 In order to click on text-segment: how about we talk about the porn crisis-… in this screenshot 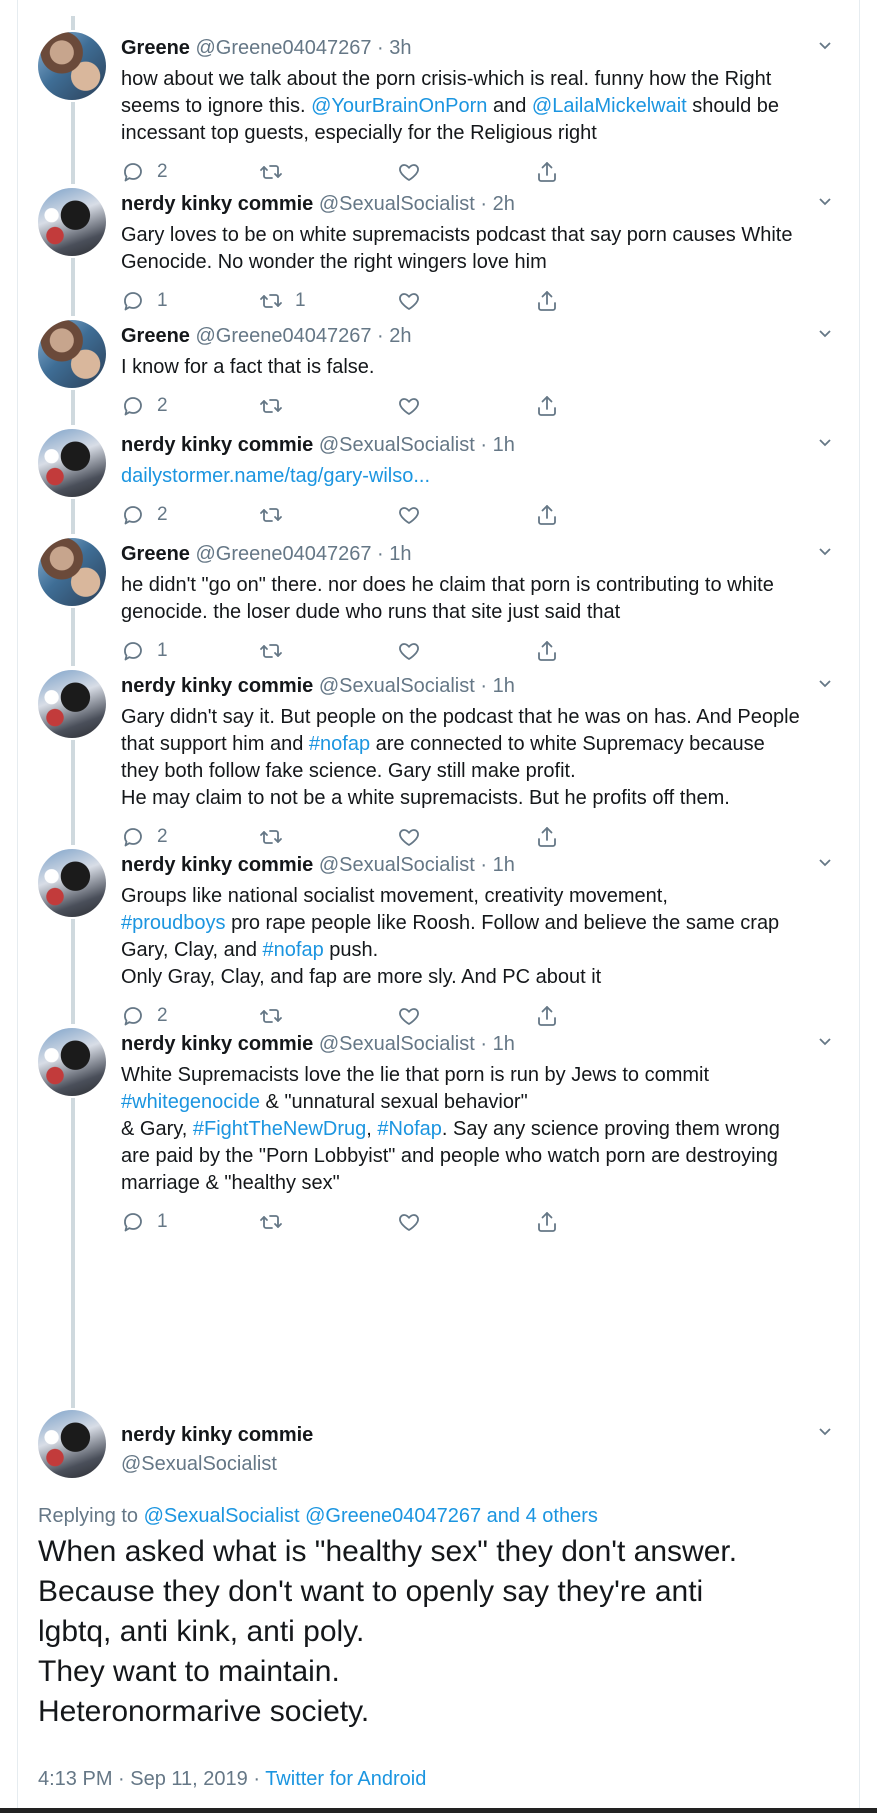, I will do `click(446, 79)`.